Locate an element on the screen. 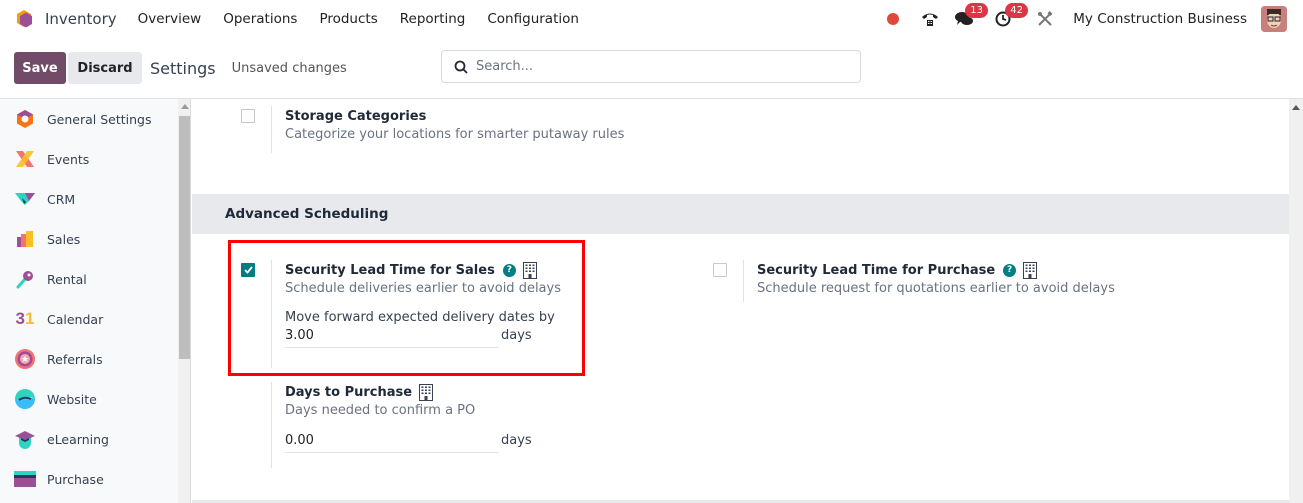 Image resolution: width=1303 pixels, height=503 pixels. checkmark-icon is located at coordinates (248, 270).